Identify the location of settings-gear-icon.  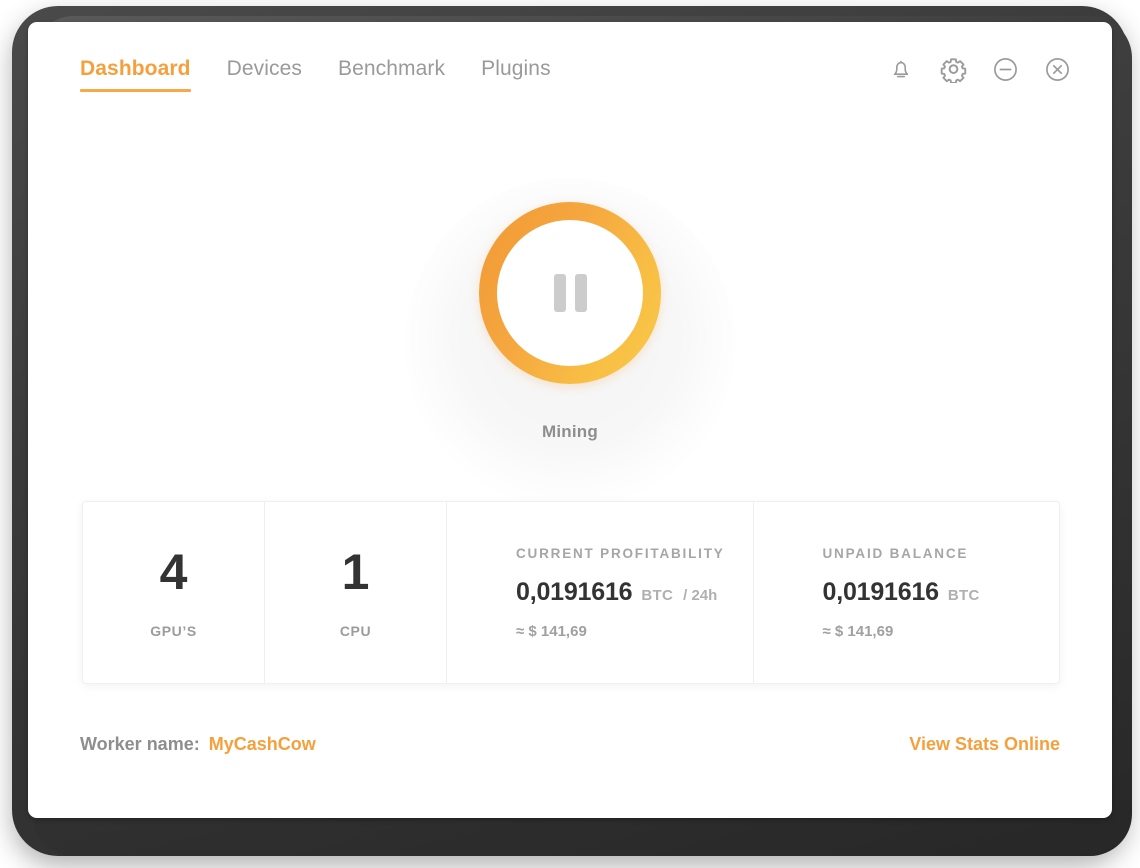
(953, 69).